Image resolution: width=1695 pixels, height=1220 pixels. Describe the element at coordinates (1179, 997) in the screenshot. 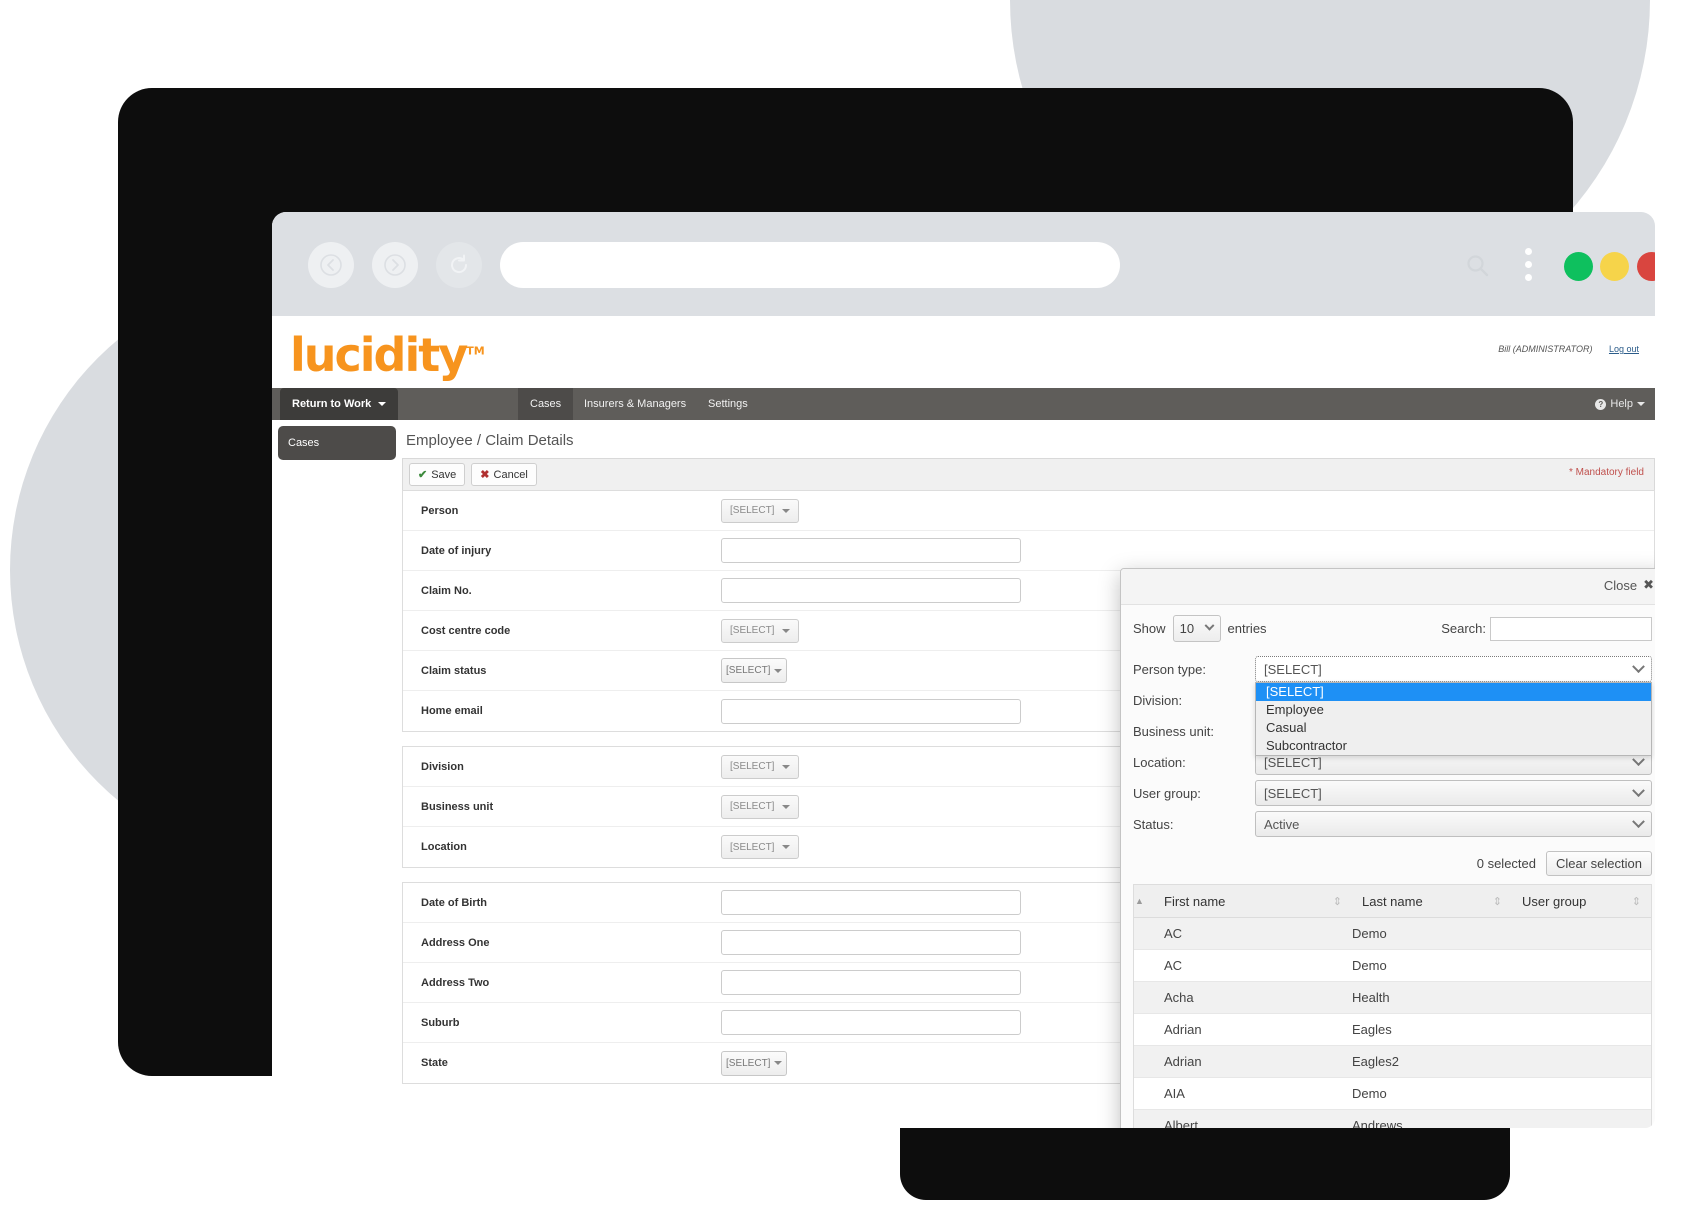

I see `table-cell: Acha` at that location.